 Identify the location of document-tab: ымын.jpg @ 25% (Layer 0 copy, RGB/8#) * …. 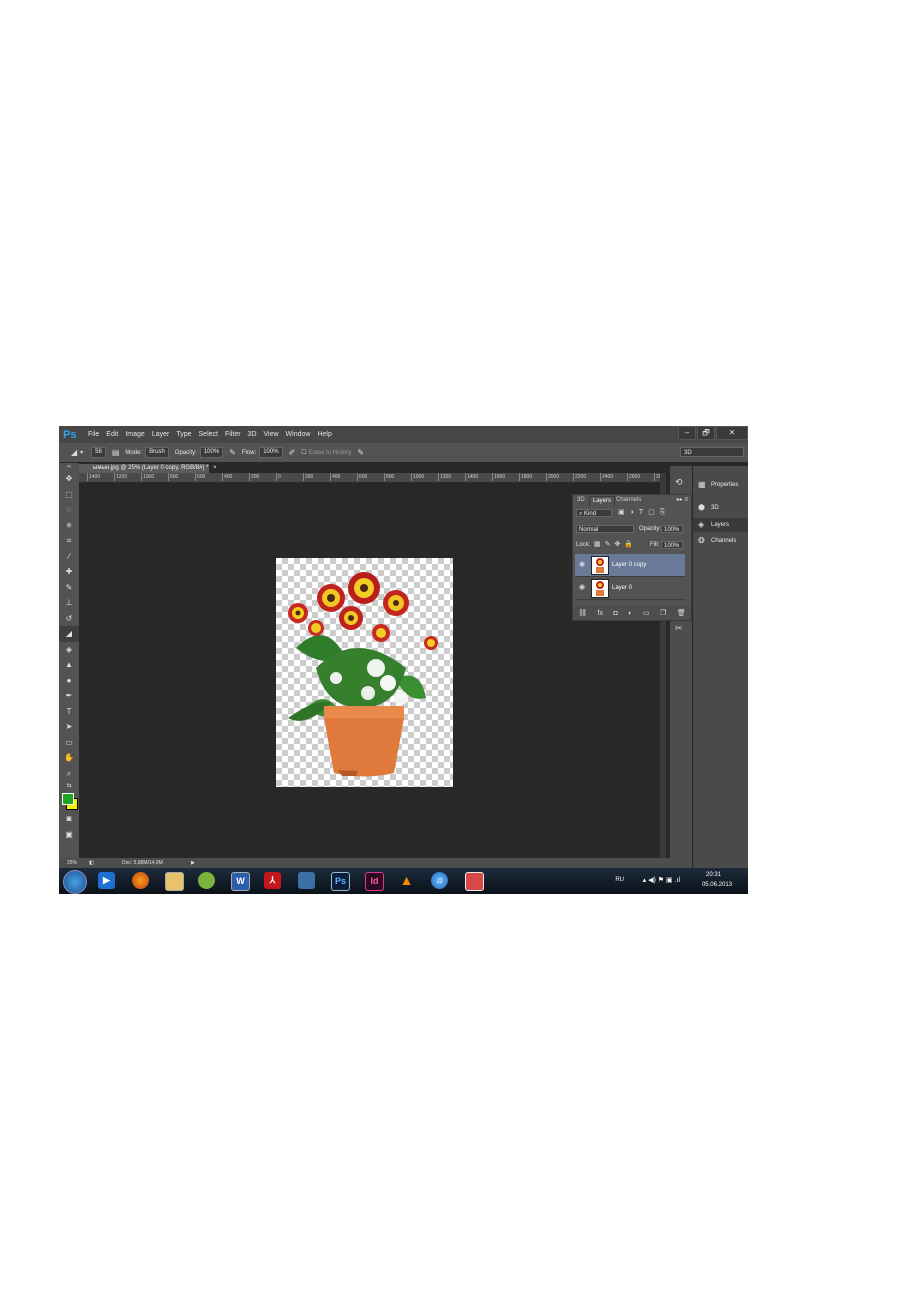
(148, 468).